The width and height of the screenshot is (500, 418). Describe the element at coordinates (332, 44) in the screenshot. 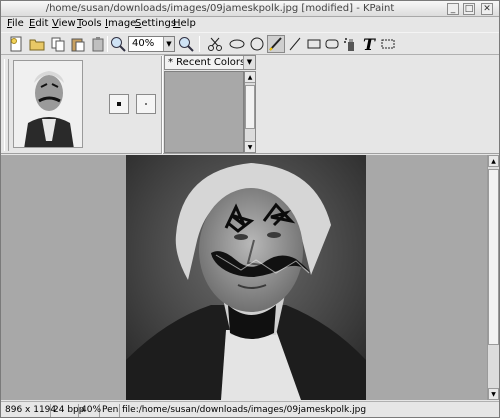

I see `rounded-rectangle-icon` at that location.